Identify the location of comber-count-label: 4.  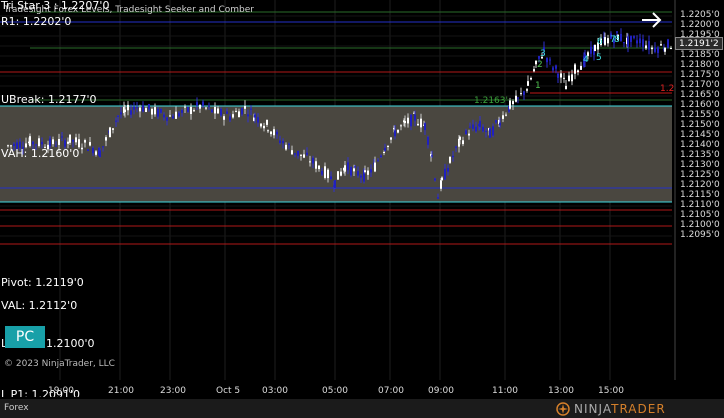
(586, 60).